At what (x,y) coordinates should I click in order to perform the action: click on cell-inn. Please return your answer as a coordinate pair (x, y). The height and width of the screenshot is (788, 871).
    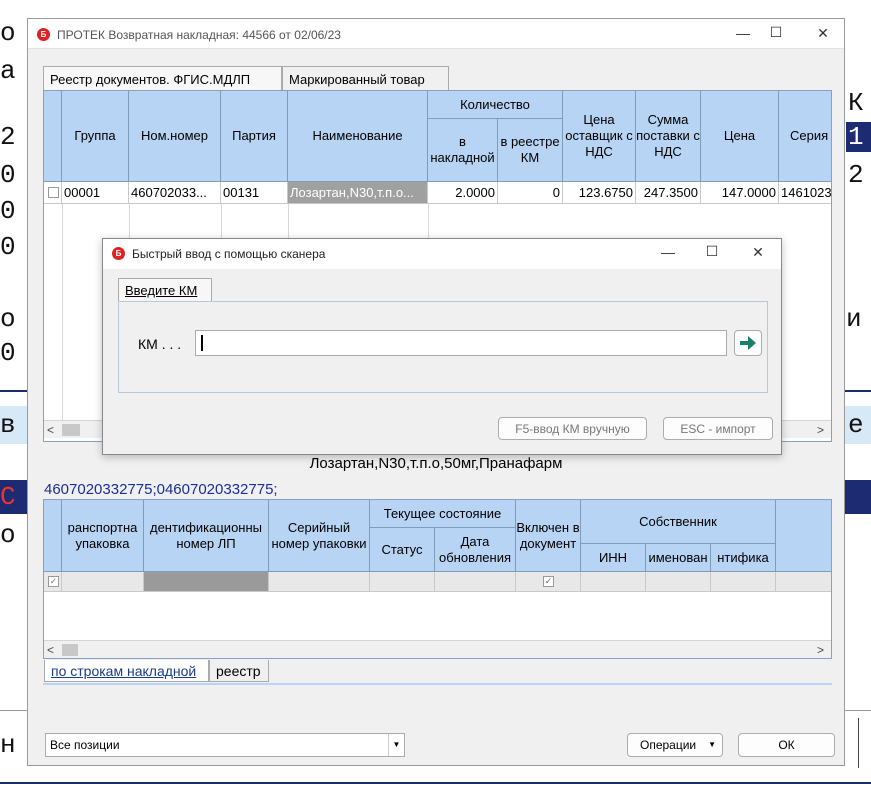
    Looking at the image, I should click on (613, 582).